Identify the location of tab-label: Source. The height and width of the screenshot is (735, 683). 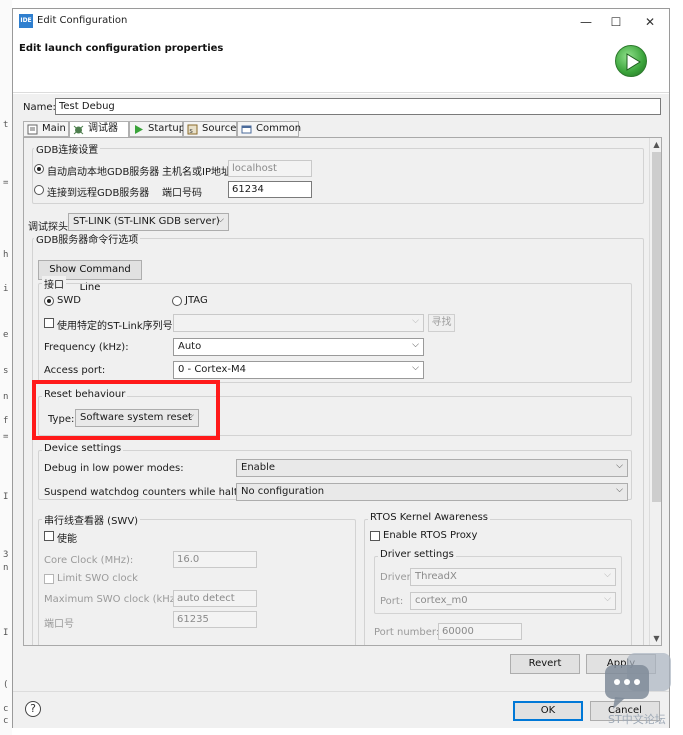
(219, 128).